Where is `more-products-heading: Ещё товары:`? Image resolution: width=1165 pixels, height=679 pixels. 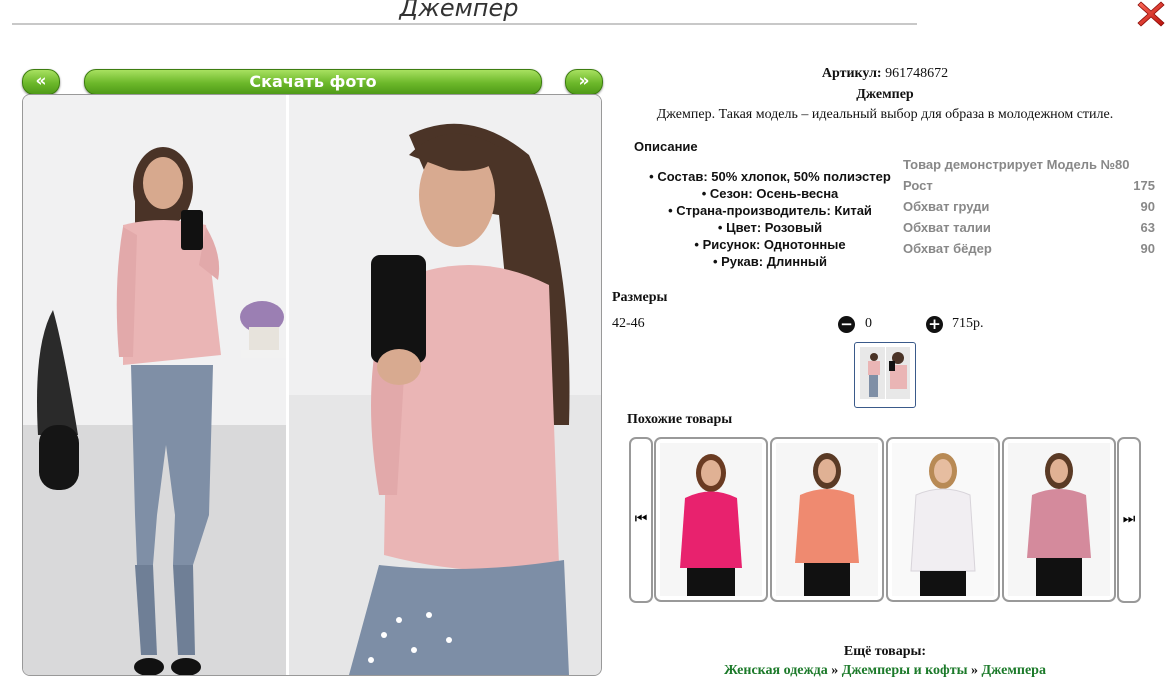
more-products-heading: Ещё товары: is located at coordinates (885, 651).